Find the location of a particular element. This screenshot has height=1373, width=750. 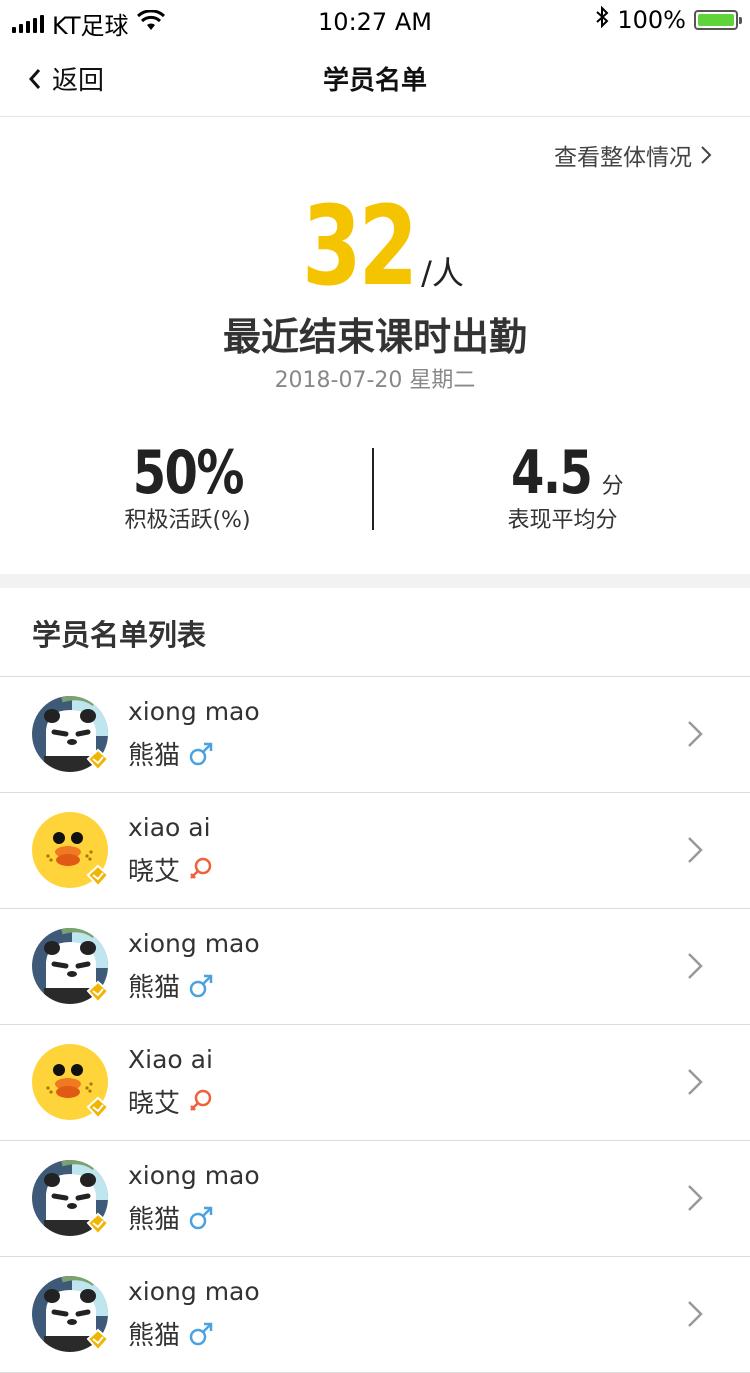

battery-icon is located at coordinates (718, 20).